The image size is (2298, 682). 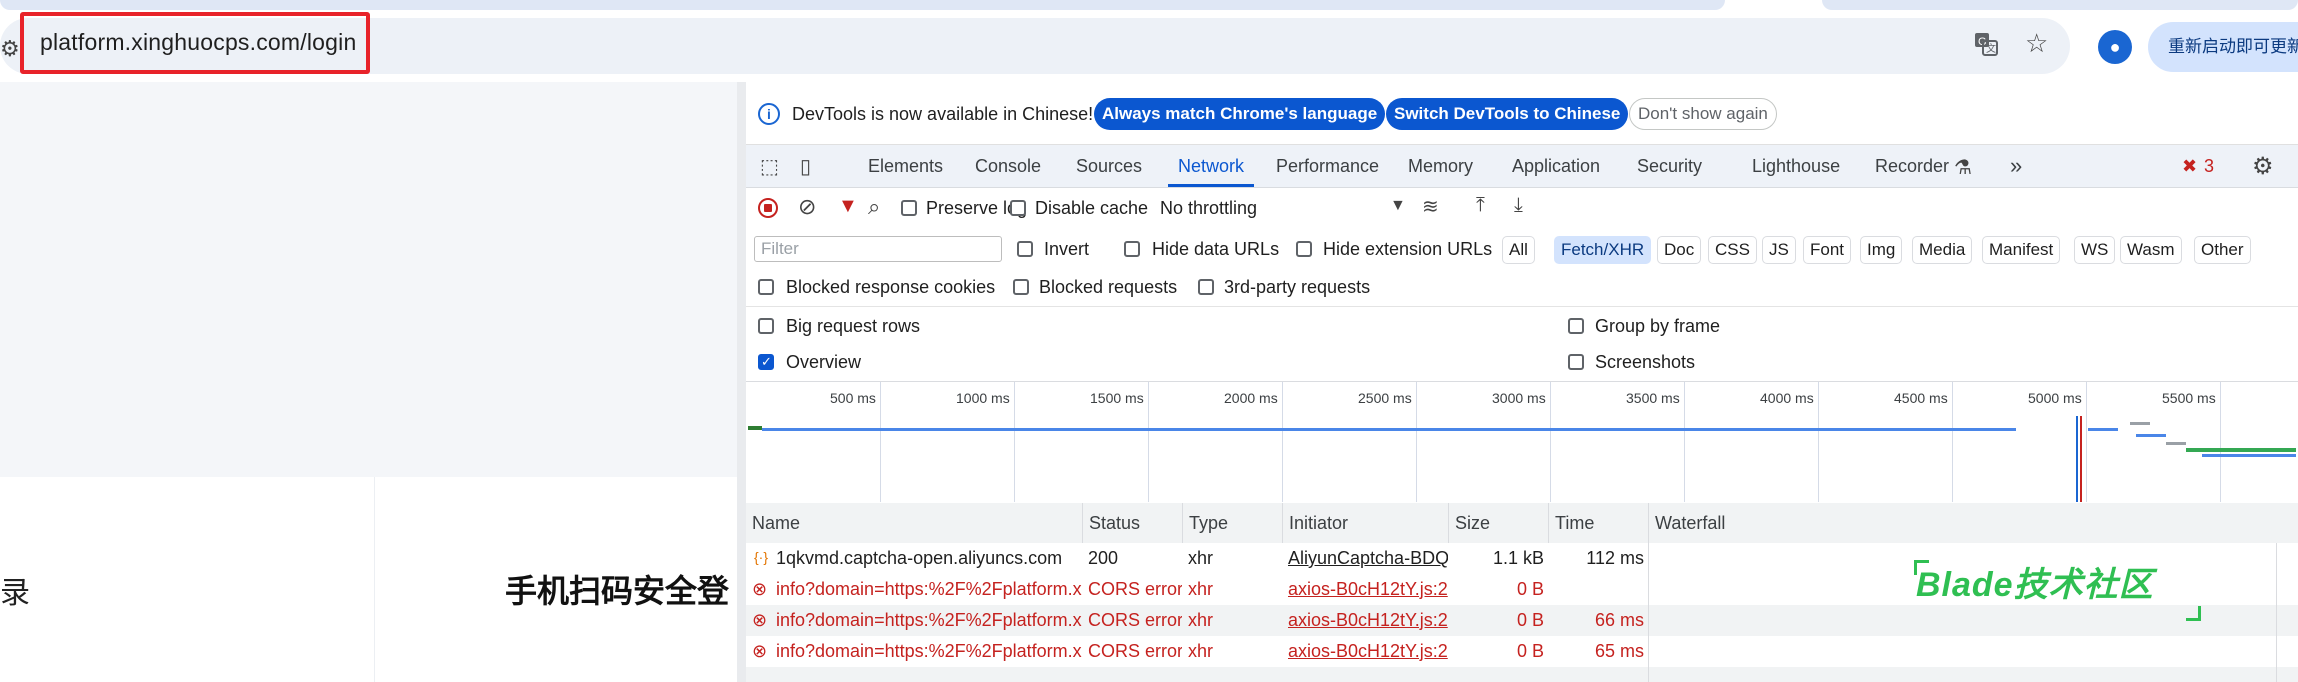 What do you see at coordinates (2095, 250) in the screenshot?
I see `chip-ws: WS` at bounding box center [2095, 250].